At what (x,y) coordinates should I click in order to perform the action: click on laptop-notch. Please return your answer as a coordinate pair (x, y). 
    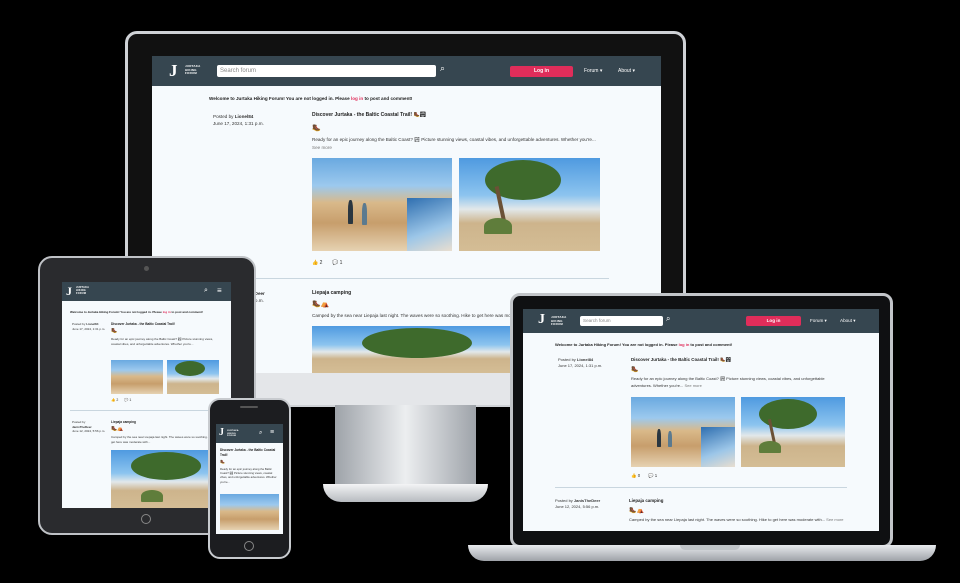
    Looking at the image, I should click on (710, 547).